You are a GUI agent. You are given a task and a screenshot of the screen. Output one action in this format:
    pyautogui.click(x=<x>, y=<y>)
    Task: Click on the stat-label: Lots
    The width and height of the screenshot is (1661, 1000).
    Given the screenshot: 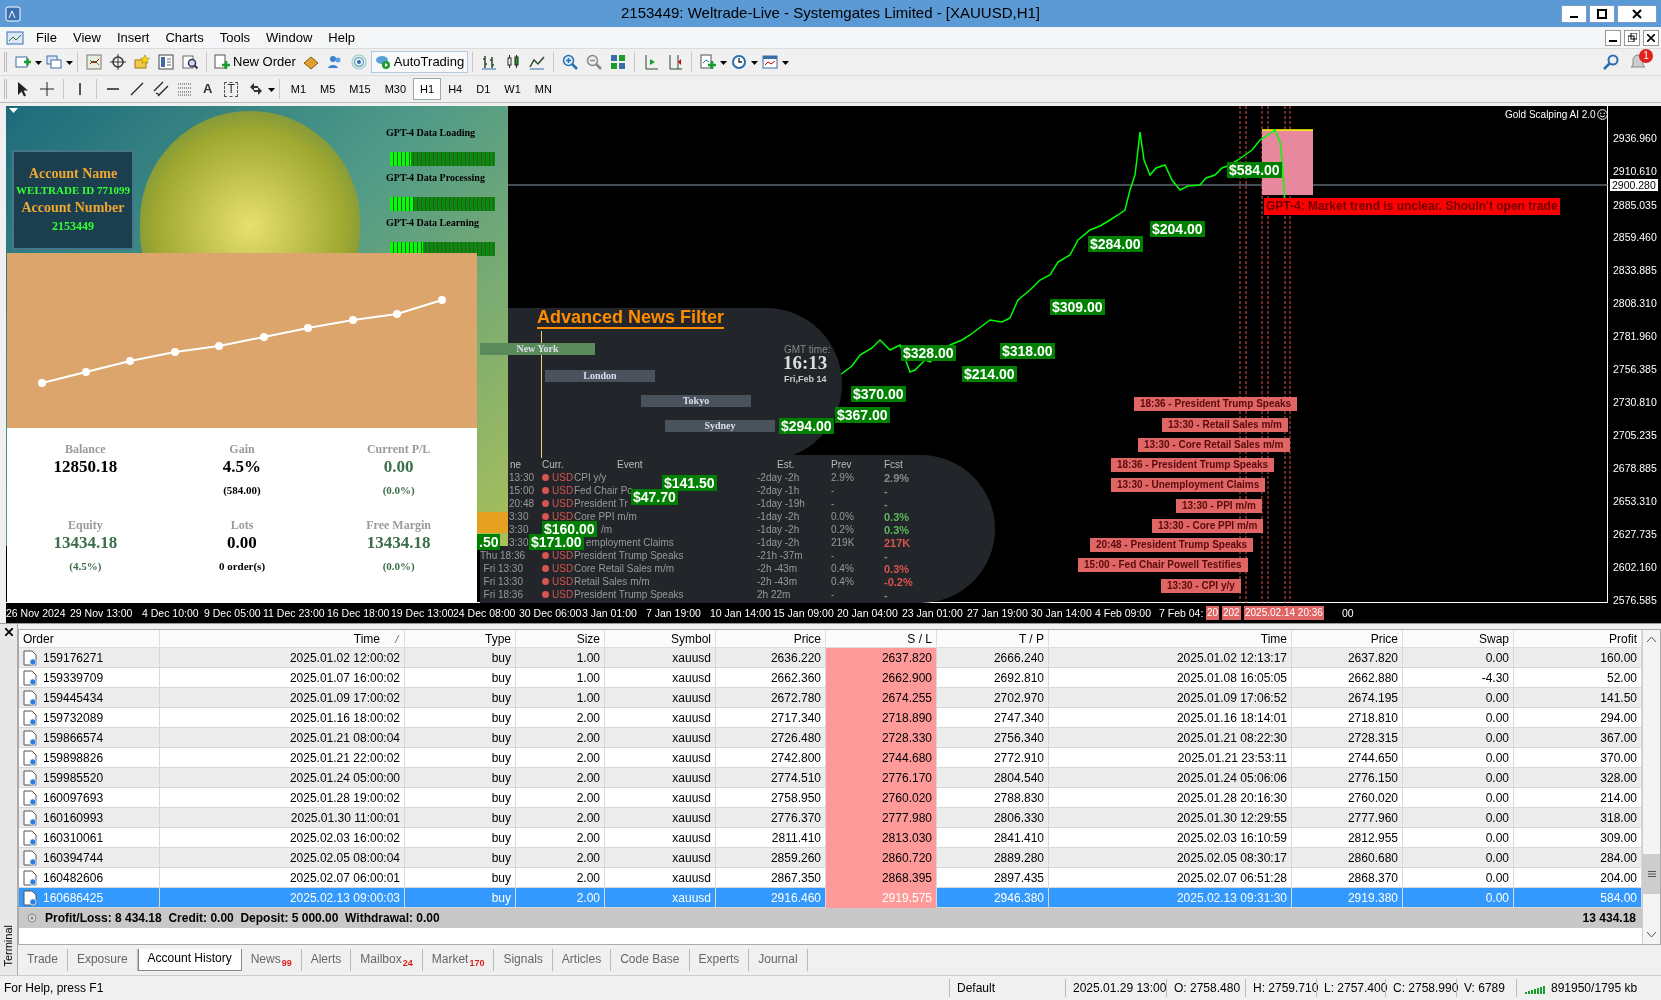 What is the action you would take?
    pyautogui.click(x=242, y=524)
    